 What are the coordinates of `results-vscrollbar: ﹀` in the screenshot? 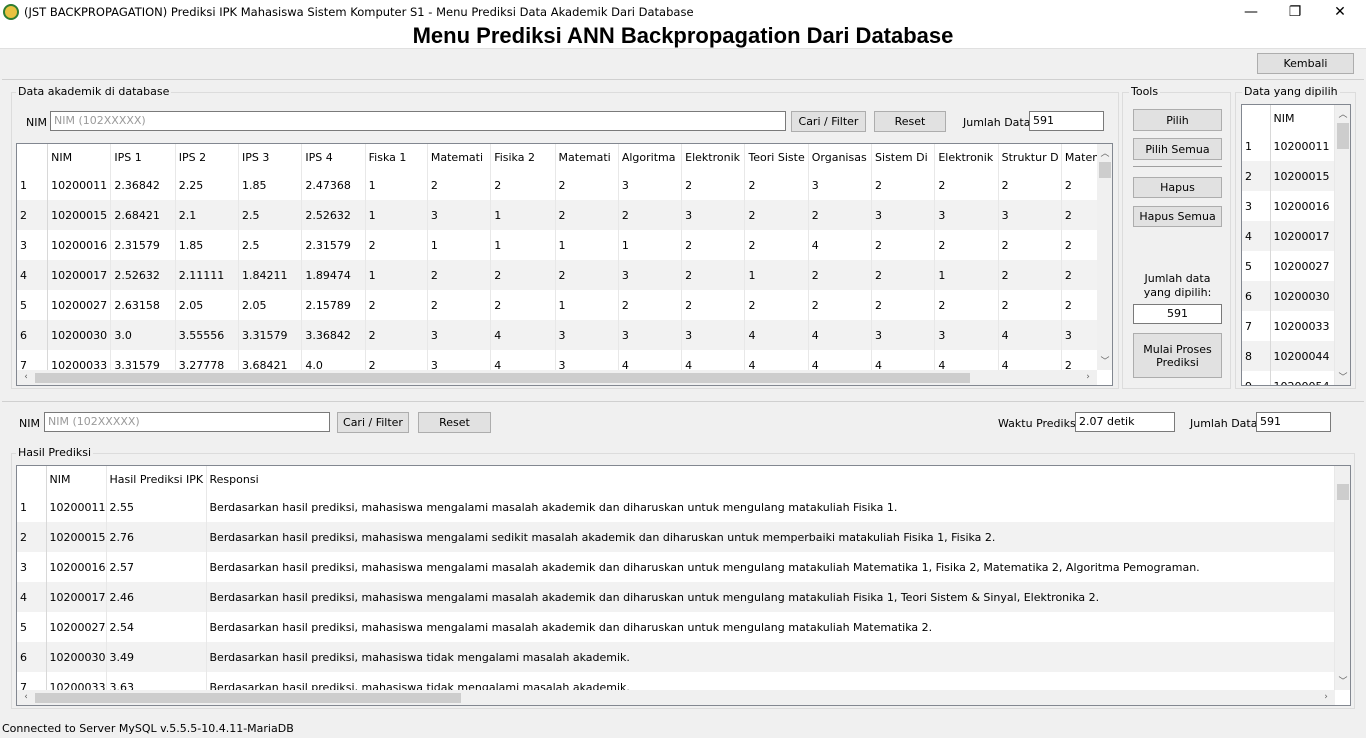 It's located at (1342, 578).